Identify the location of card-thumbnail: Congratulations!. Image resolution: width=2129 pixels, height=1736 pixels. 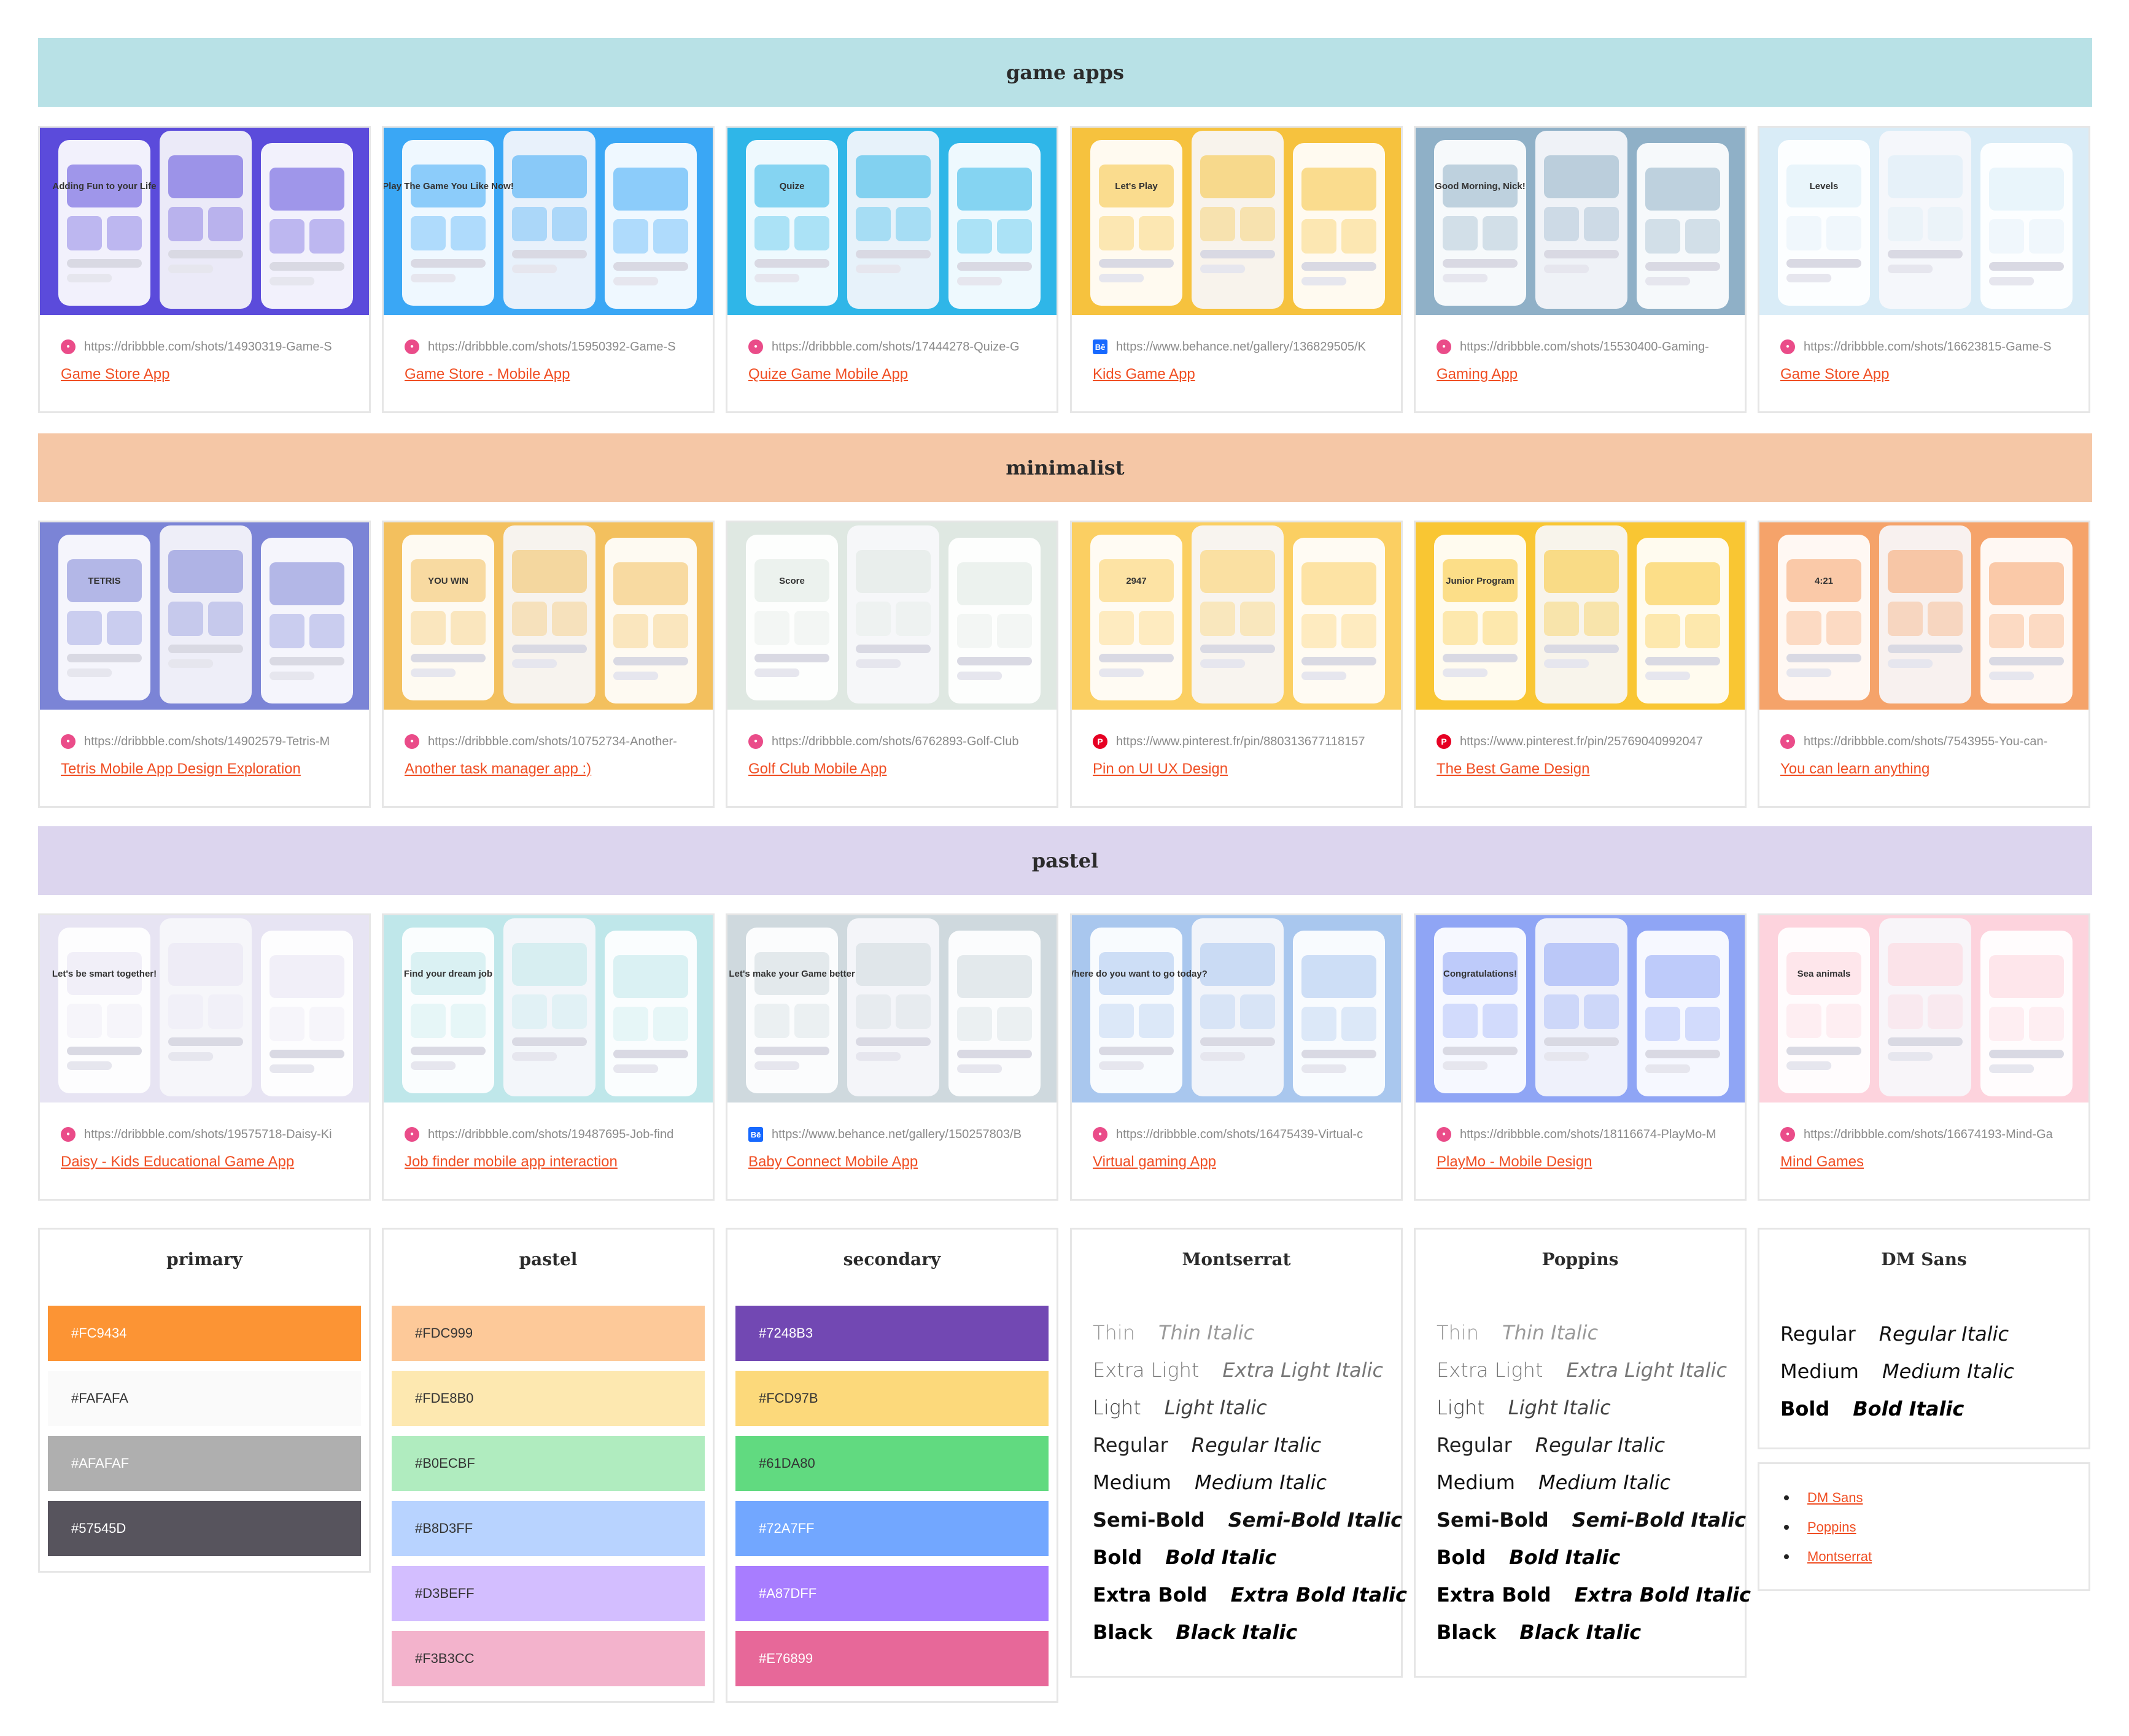
(1580, 1008).